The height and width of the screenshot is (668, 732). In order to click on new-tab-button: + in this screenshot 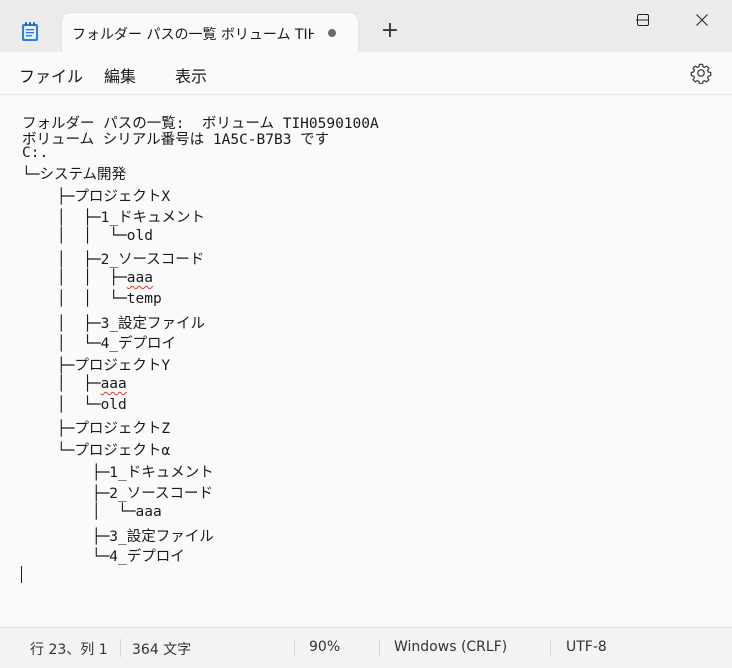, I will do `click(390, 33)`.